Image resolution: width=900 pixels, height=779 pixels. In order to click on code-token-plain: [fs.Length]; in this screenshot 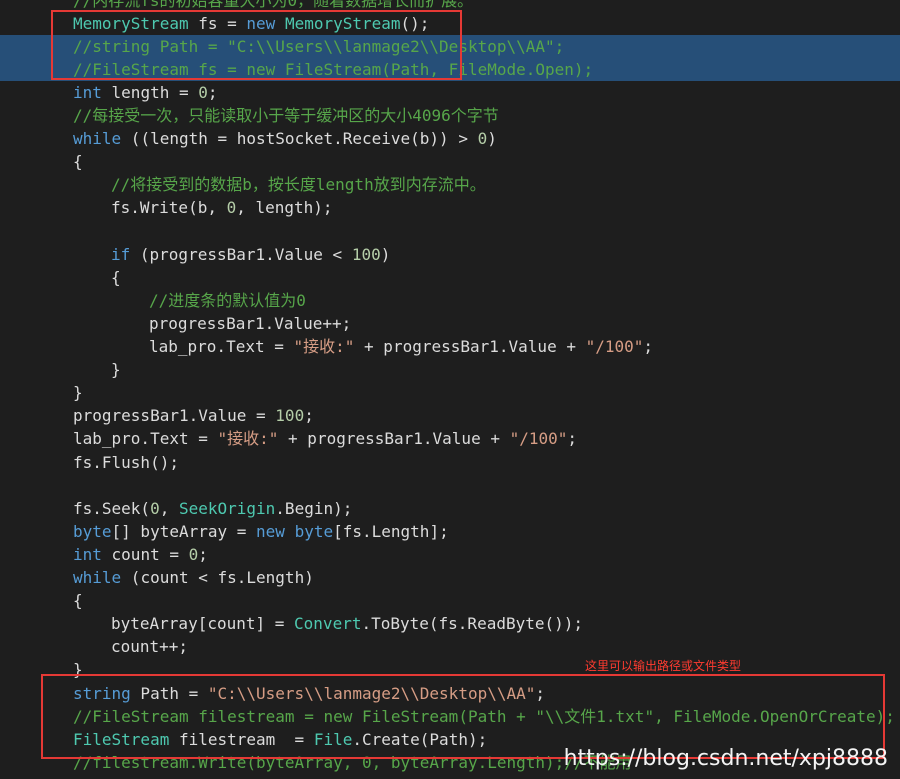, I will do `click(391, 531)`.